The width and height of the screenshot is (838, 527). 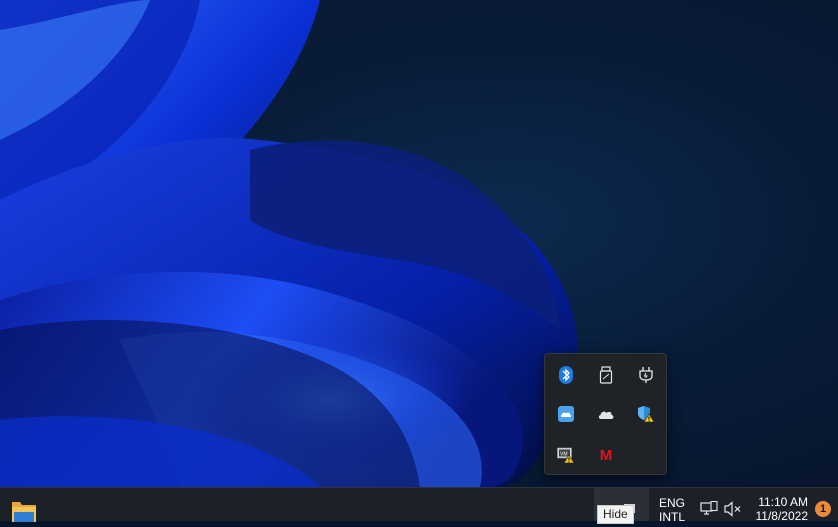 What do you see at coordinates (566, 414) in the screenshot?
I see `onedrive-app-icon` at bounding box center [566, 414].